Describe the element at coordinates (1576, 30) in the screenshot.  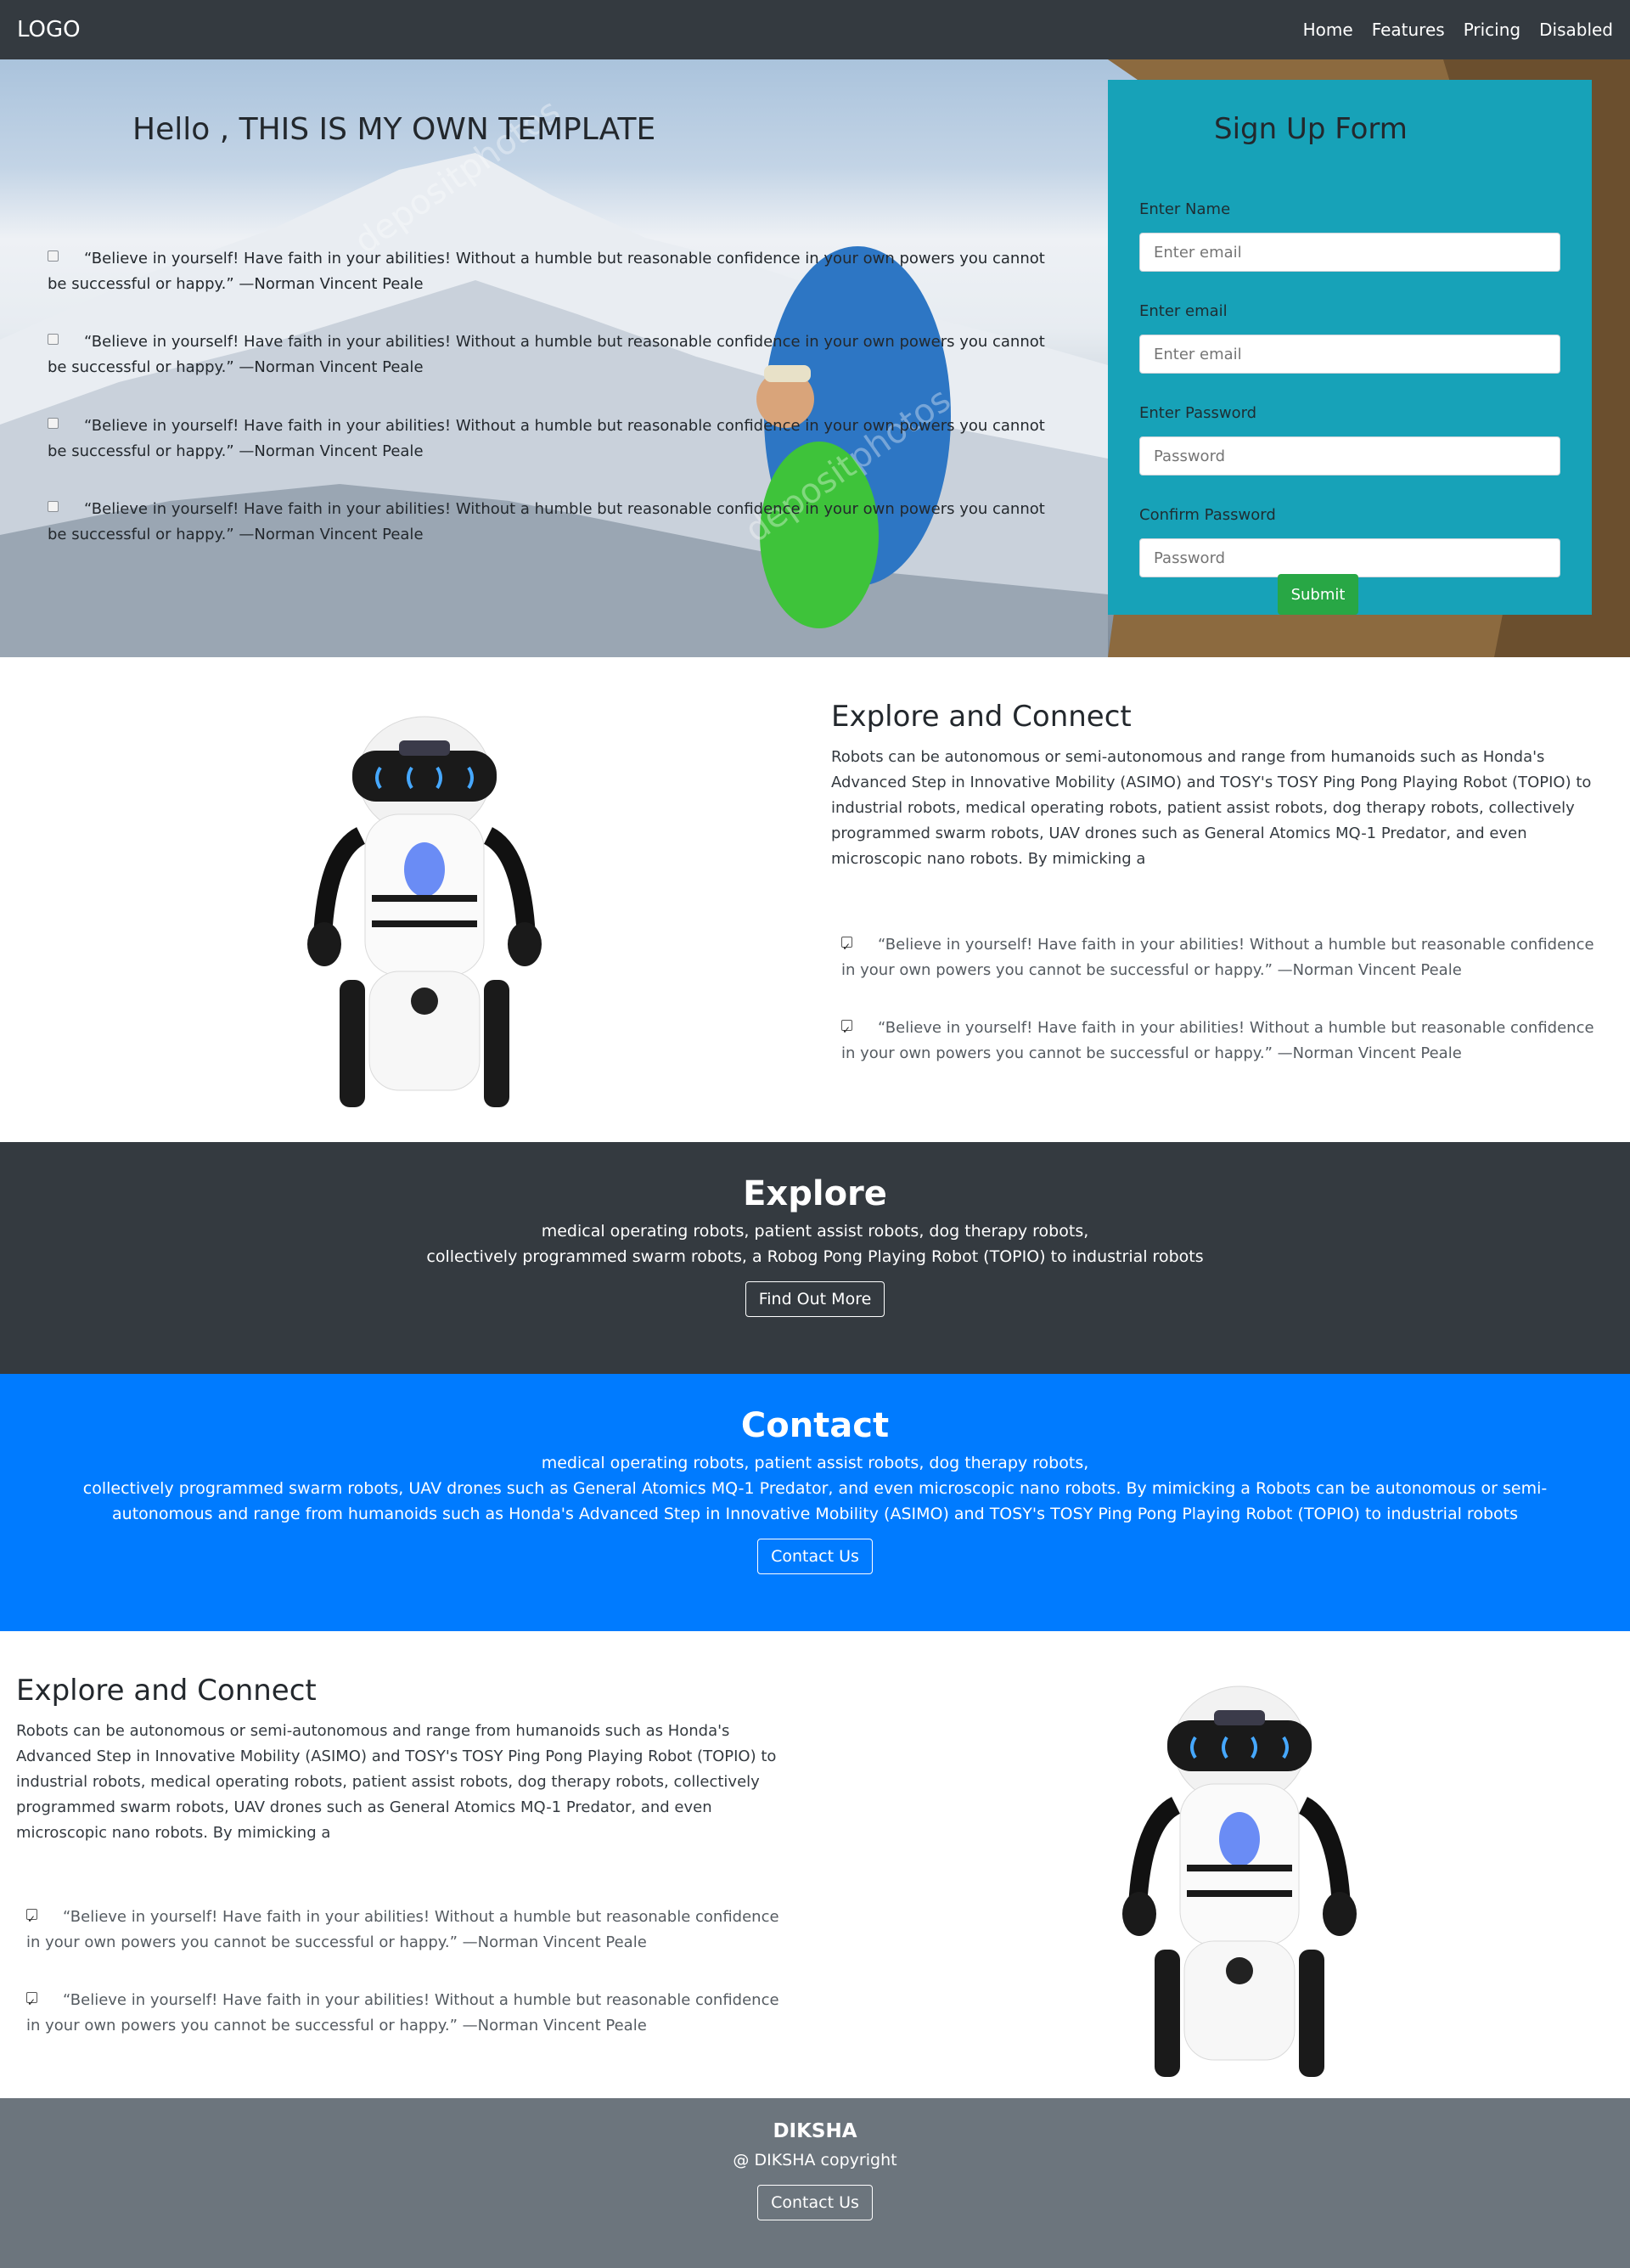
I see `nav-link-disabled: Disabled` at that location.